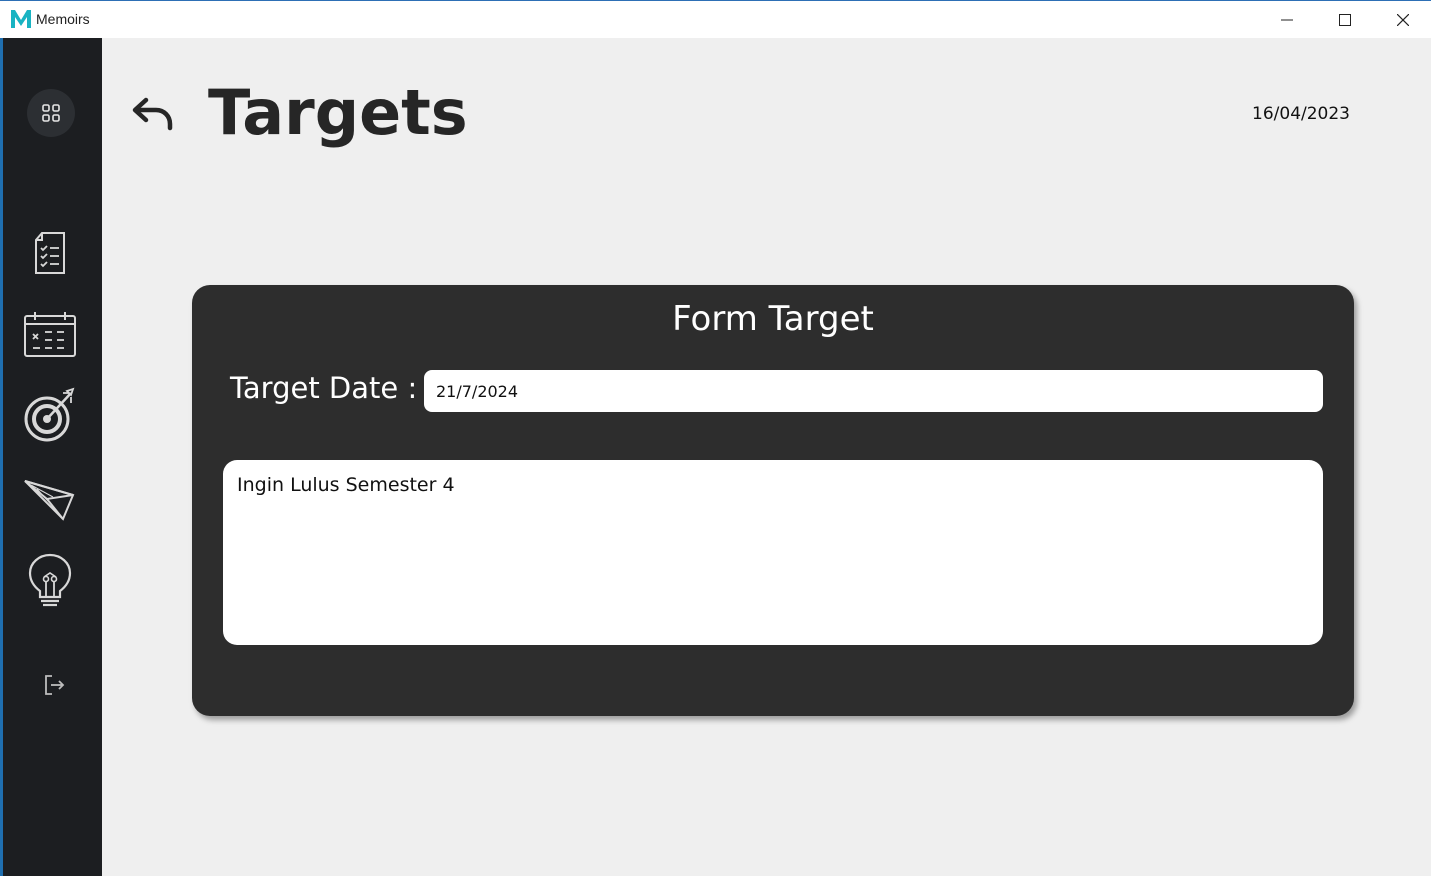 This screenshot has height=876, width=1431. I want to click on close-button, so click(1402, 20).